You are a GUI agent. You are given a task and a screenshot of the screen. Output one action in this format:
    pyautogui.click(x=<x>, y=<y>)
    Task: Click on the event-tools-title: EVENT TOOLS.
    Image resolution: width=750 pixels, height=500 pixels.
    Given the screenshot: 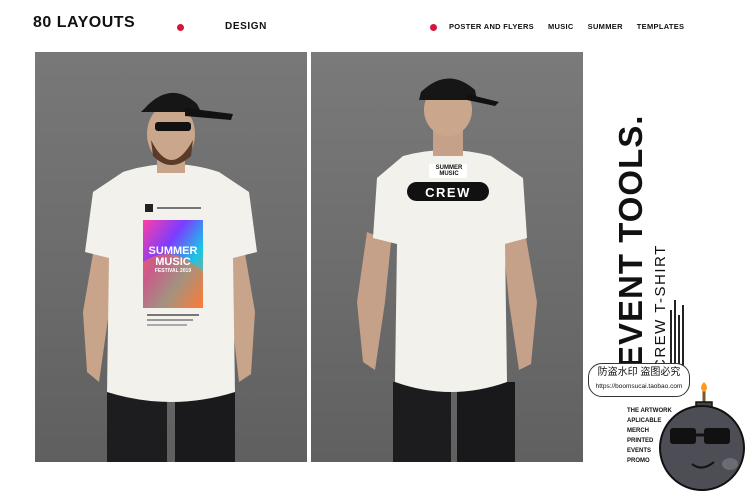 What is the action you would take?
    pyautogui.click(x=630, y=241)
    